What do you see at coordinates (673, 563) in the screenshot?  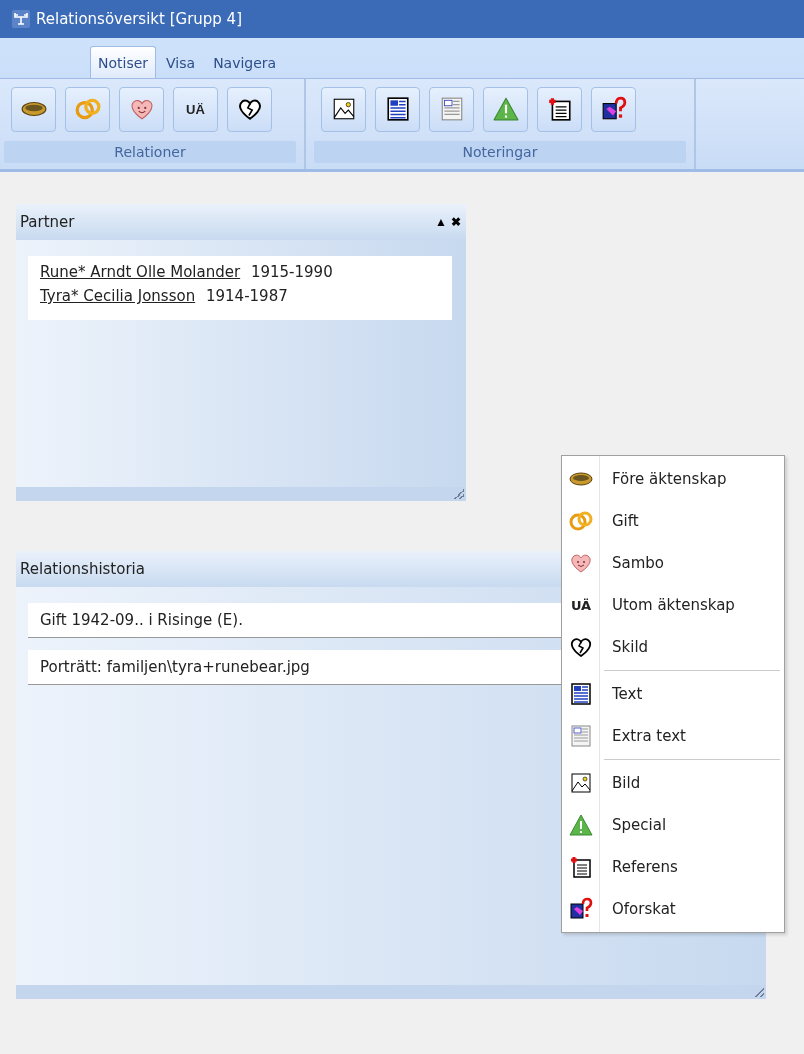 I see `menu-item: Sambo` at bounding box center [673, 563].